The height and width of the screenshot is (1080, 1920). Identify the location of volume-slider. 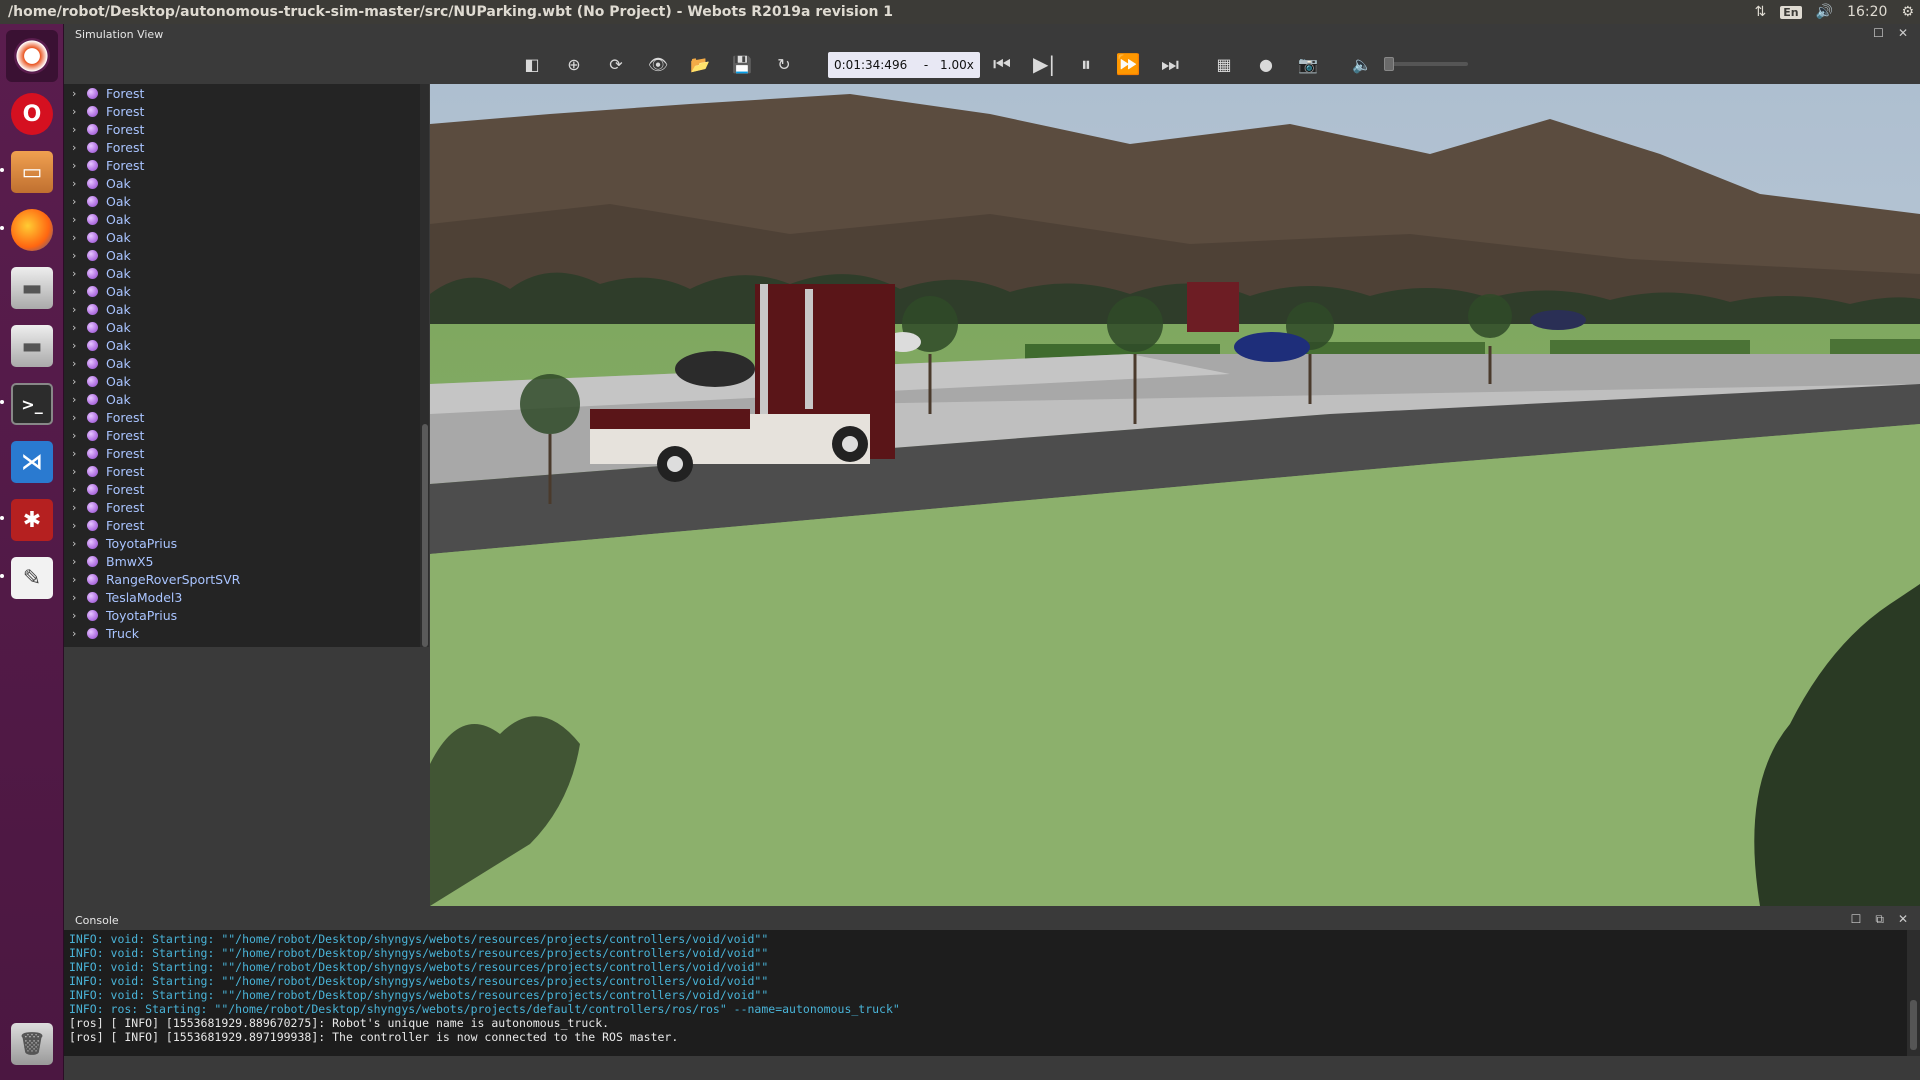
(1426, 64).